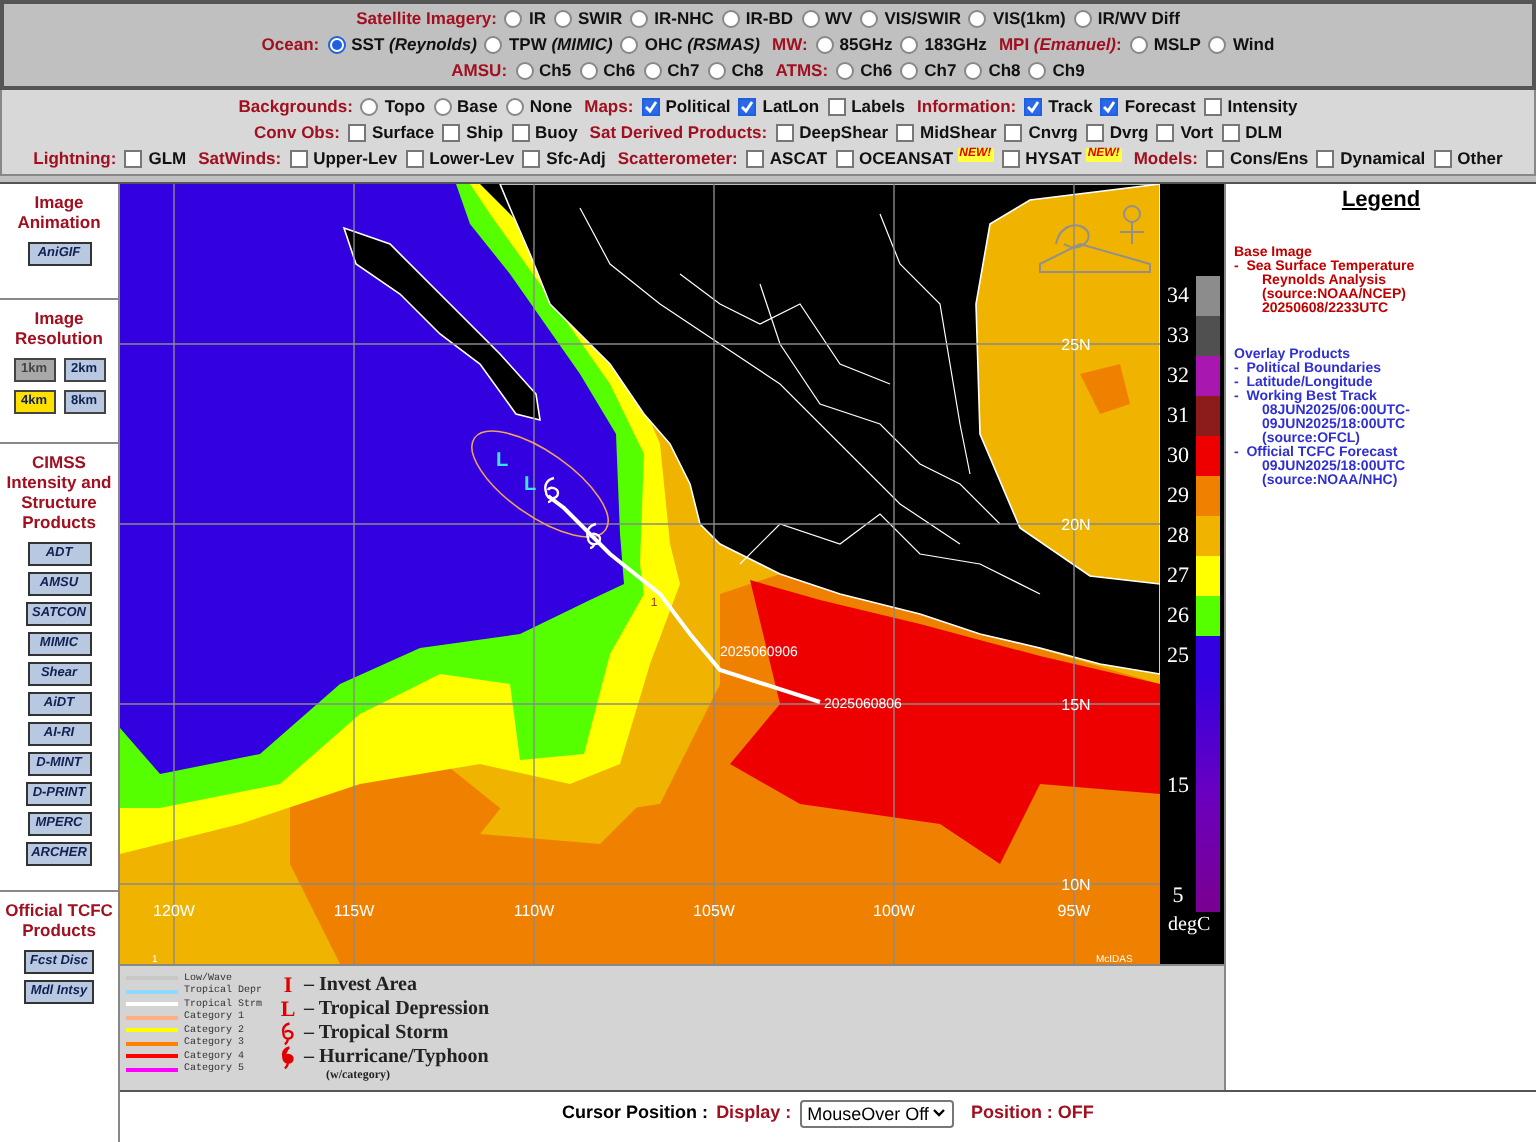  I want to click on option-label: HYSAT, so click(1053, 158).